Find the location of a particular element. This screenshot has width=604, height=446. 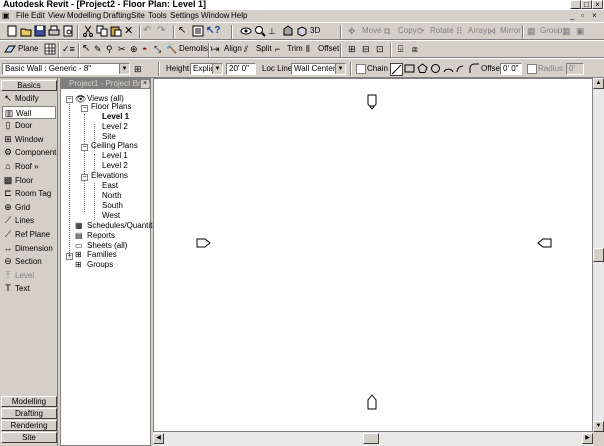

doc-close-icon: × is located at coordinates (594, 15).